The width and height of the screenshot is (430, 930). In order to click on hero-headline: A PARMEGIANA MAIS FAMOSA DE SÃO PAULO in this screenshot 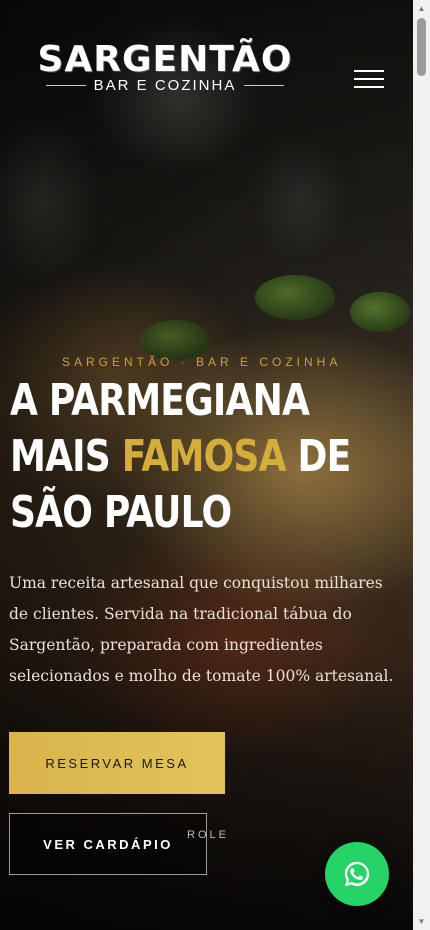, I will do `click(180, 457)`.